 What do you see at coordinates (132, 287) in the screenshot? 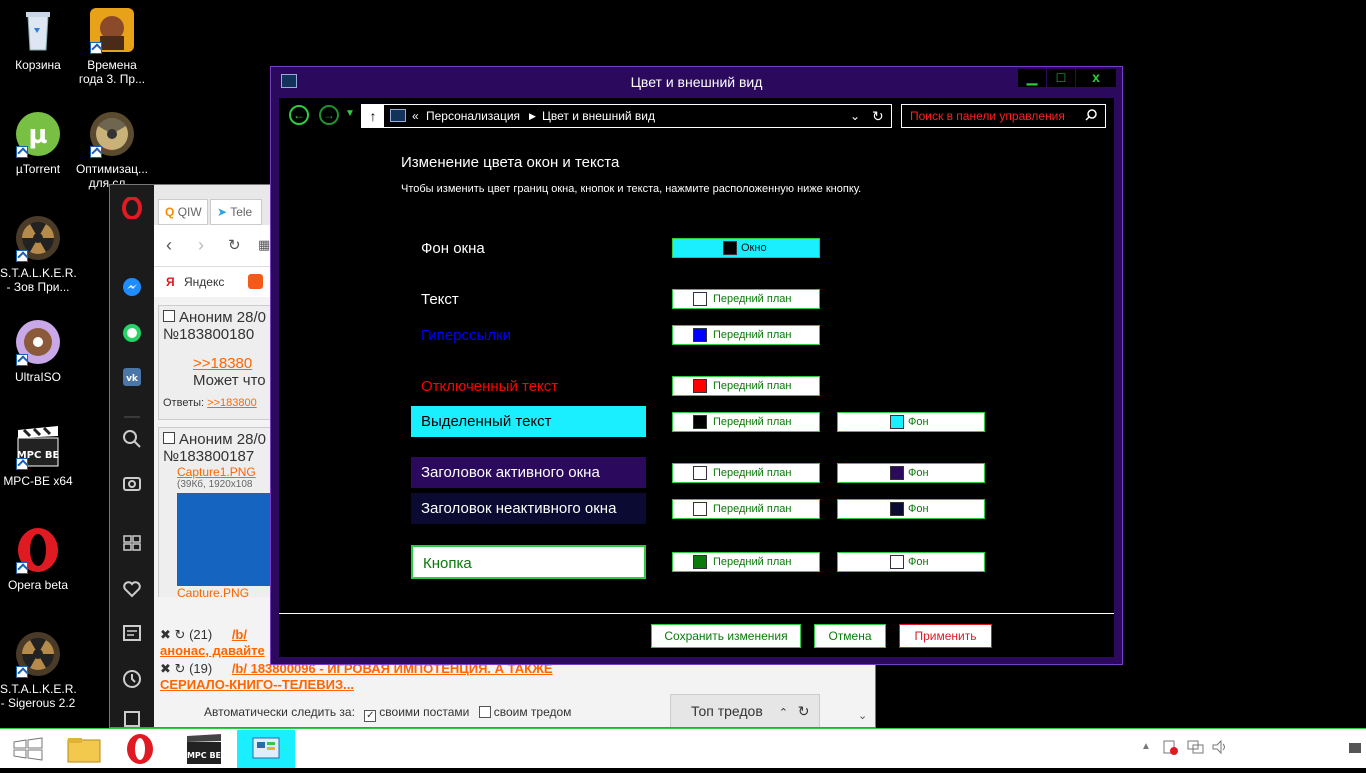
I see `messenger-icon` at bounding box center [132, 287].